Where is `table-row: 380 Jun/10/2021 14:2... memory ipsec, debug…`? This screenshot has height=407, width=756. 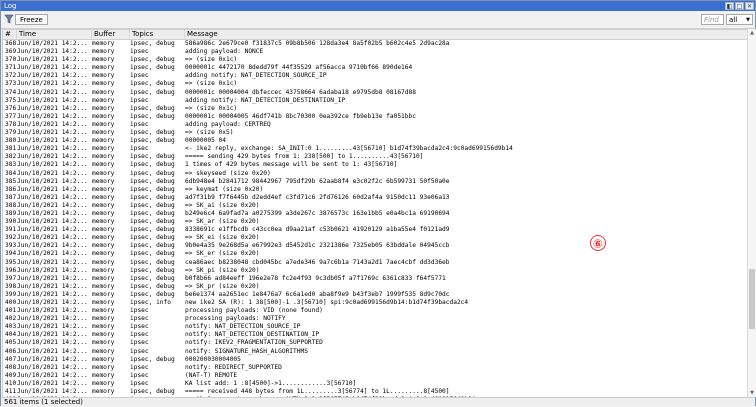 table-row: 380 Jun/10/2021 14:2... memory ipsec, debug… is located at coordinates (375, 141).